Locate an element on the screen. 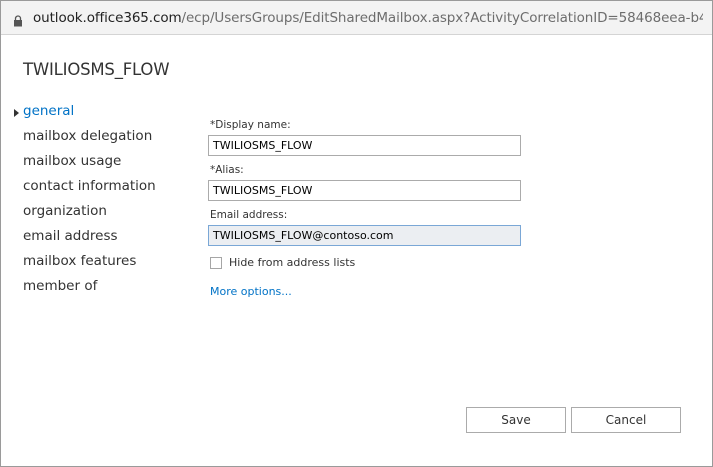  nav-item-organization: organization is located at coordinates (108, 213).